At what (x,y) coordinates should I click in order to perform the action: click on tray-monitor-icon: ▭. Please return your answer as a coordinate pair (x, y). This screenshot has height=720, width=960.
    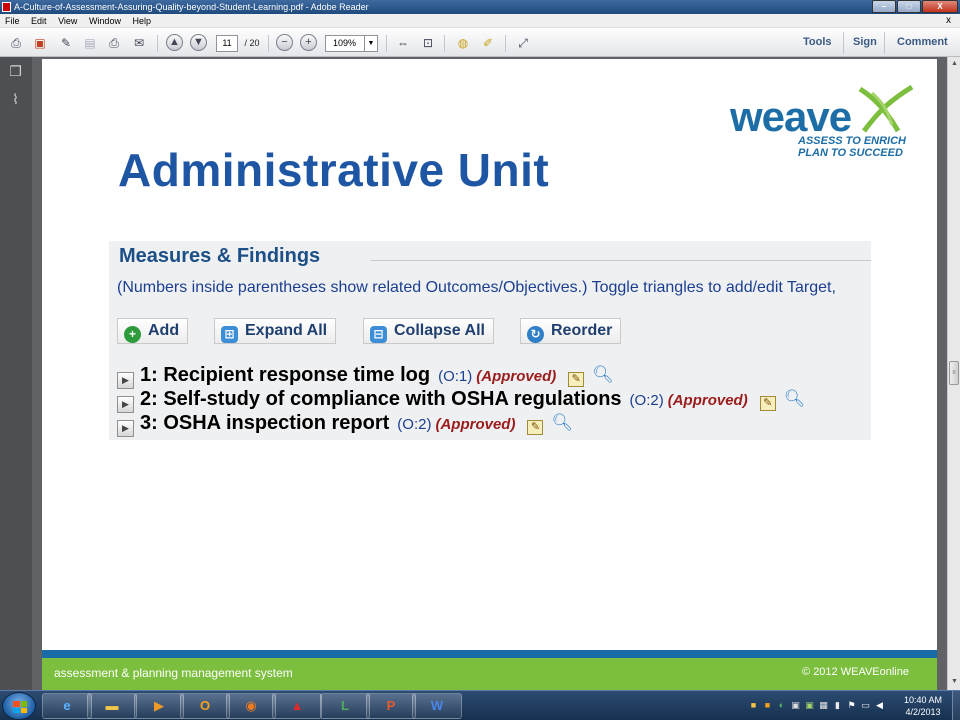
    Looking at the image, I should click on (865, 705).